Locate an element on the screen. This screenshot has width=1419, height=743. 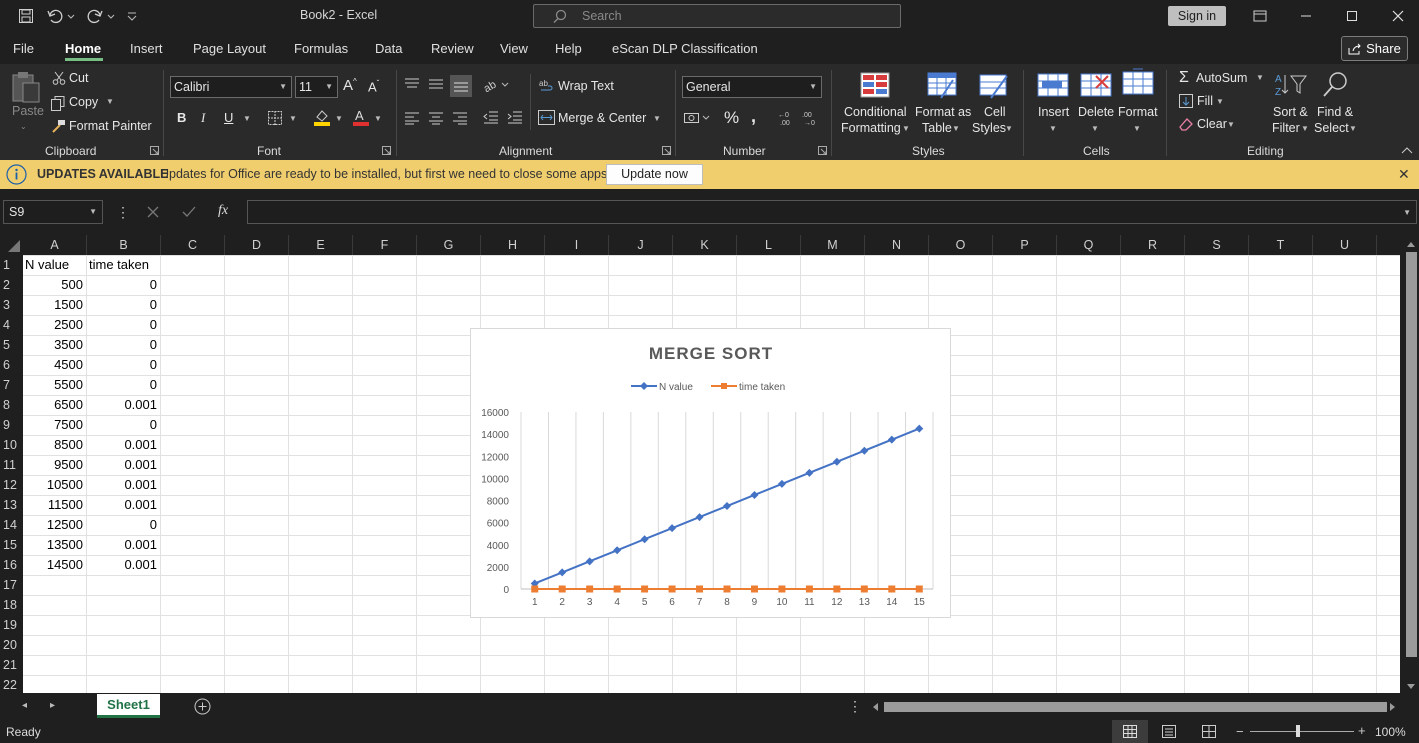
fill-color-icon is located at coordinates (322, 117).